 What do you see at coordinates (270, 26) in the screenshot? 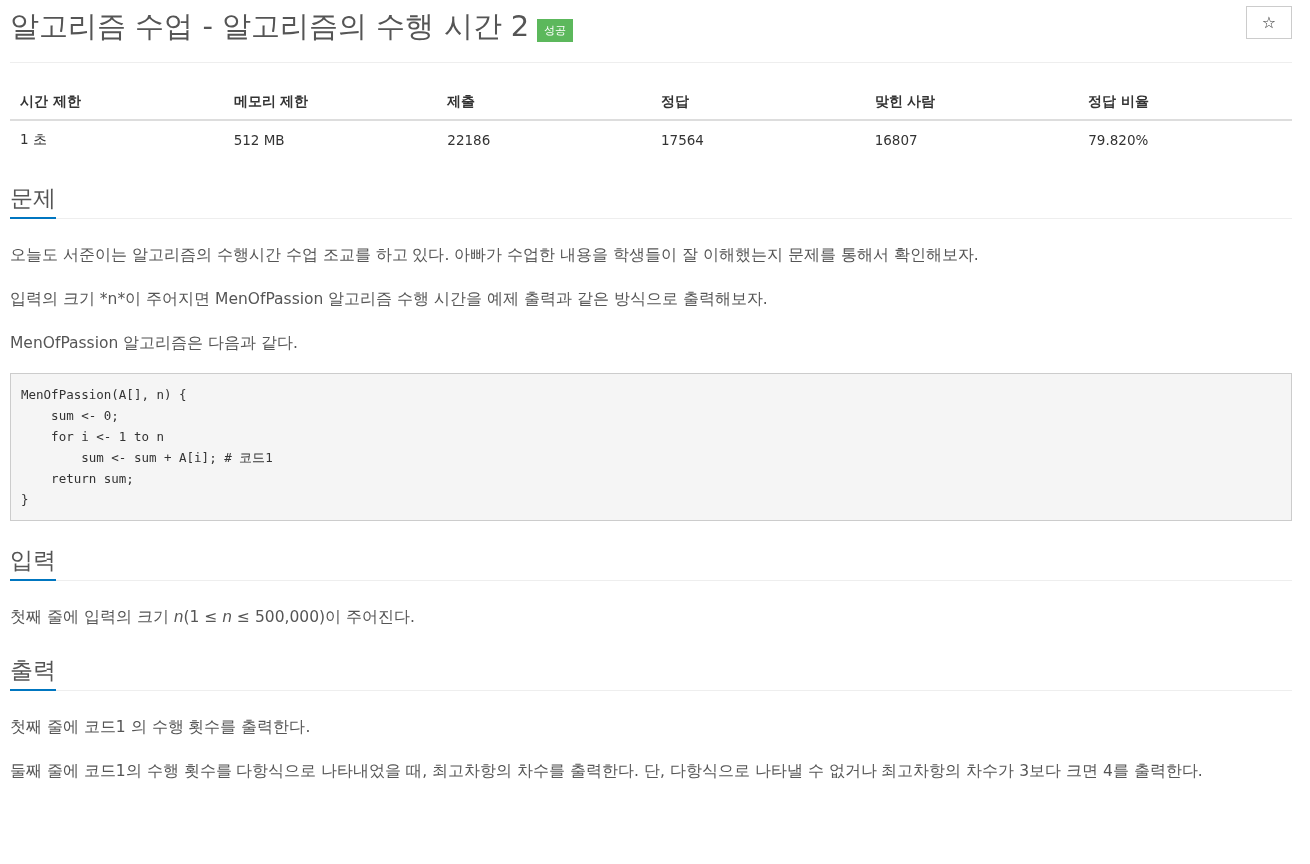
I see `problem-title: 알고리즘 수업 - 알고리즘의 수행 시간 2` at bounding box center [270, 26].